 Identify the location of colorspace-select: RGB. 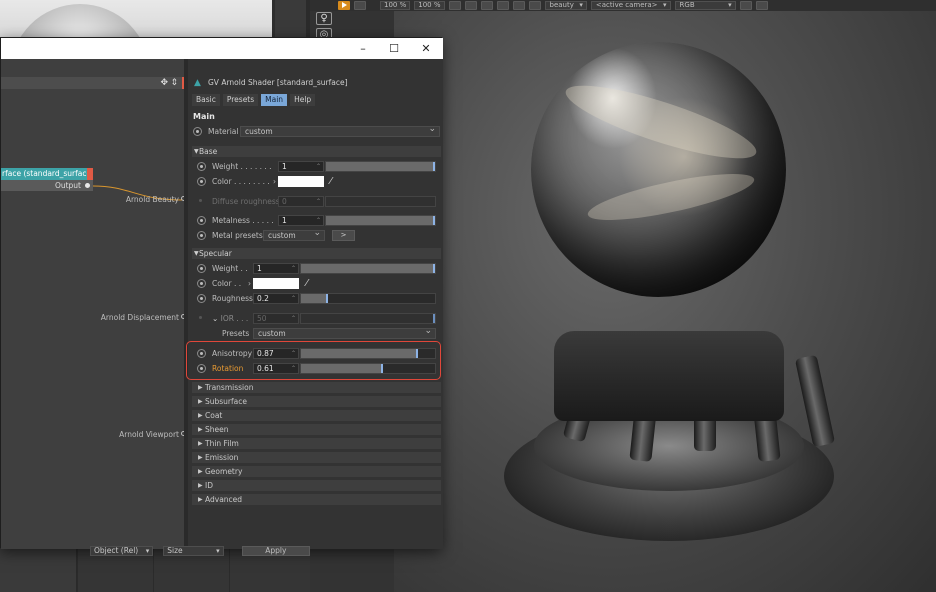
(705, 5).